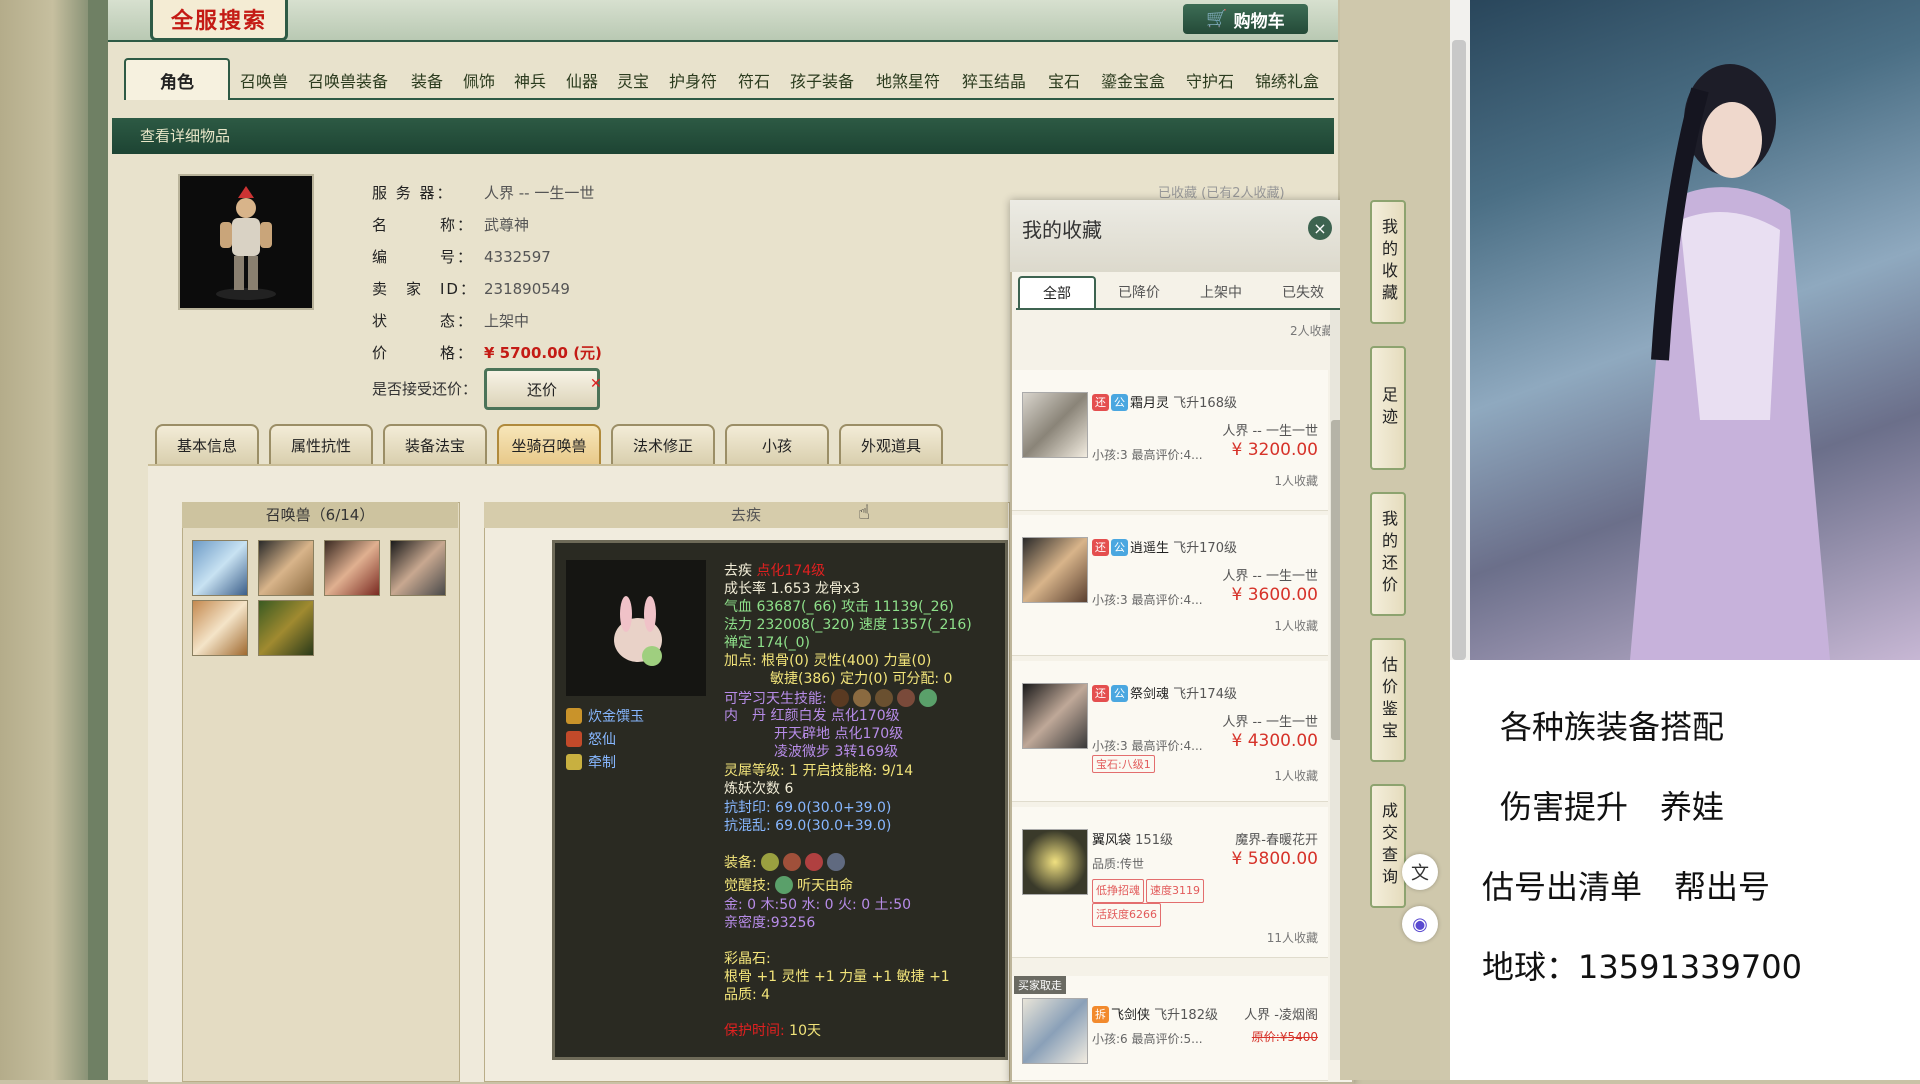  Describe the element at coordinates (1459, 350) in the screenshot. I see `page-scrollbar` at that location.